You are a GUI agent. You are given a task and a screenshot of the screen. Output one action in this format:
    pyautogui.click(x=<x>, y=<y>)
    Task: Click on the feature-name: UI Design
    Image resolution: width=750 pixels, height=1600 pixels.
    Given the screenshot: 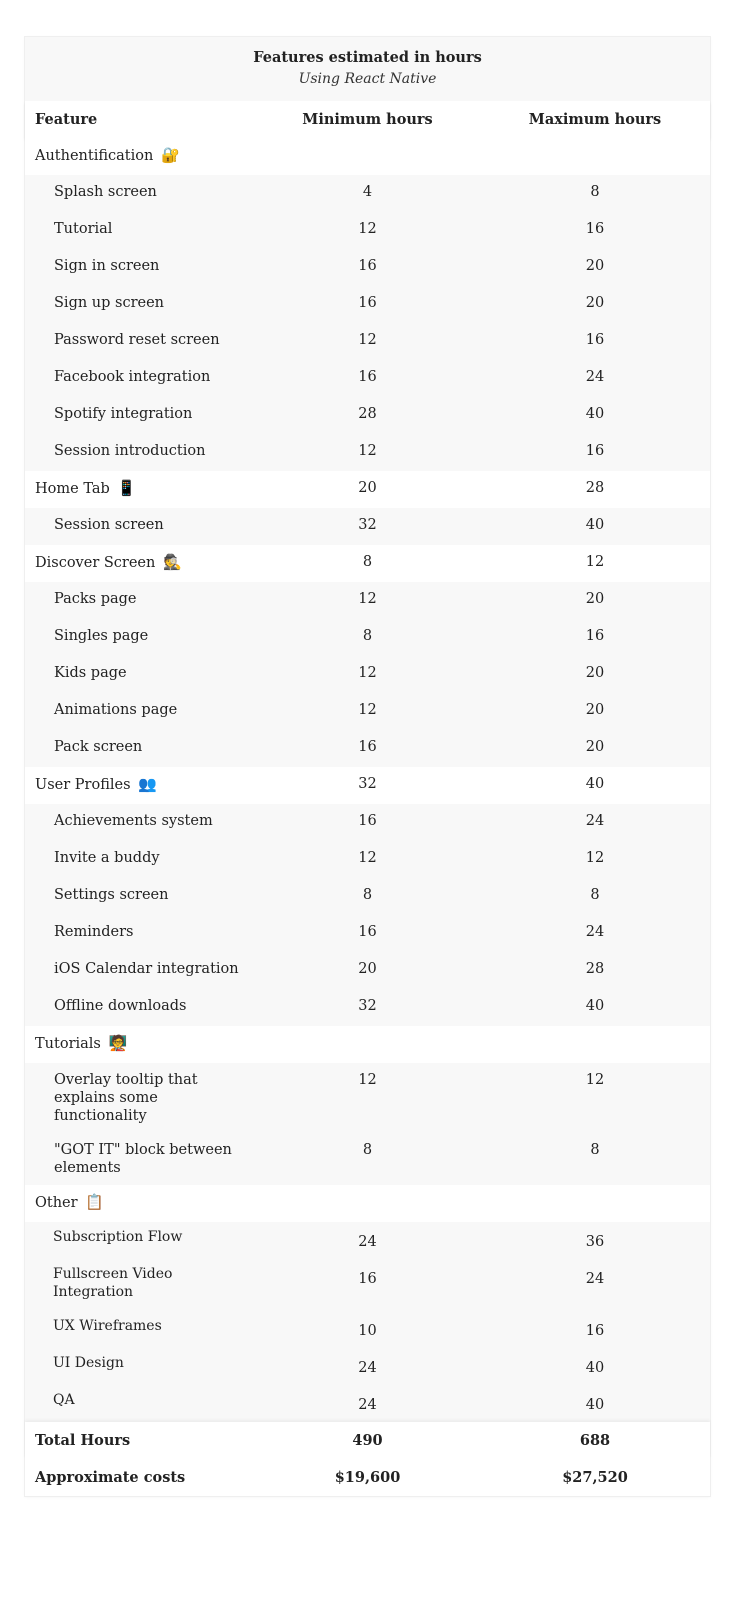 What is the action you would take?
    pyautogui.click(x=88, y=1363)
    